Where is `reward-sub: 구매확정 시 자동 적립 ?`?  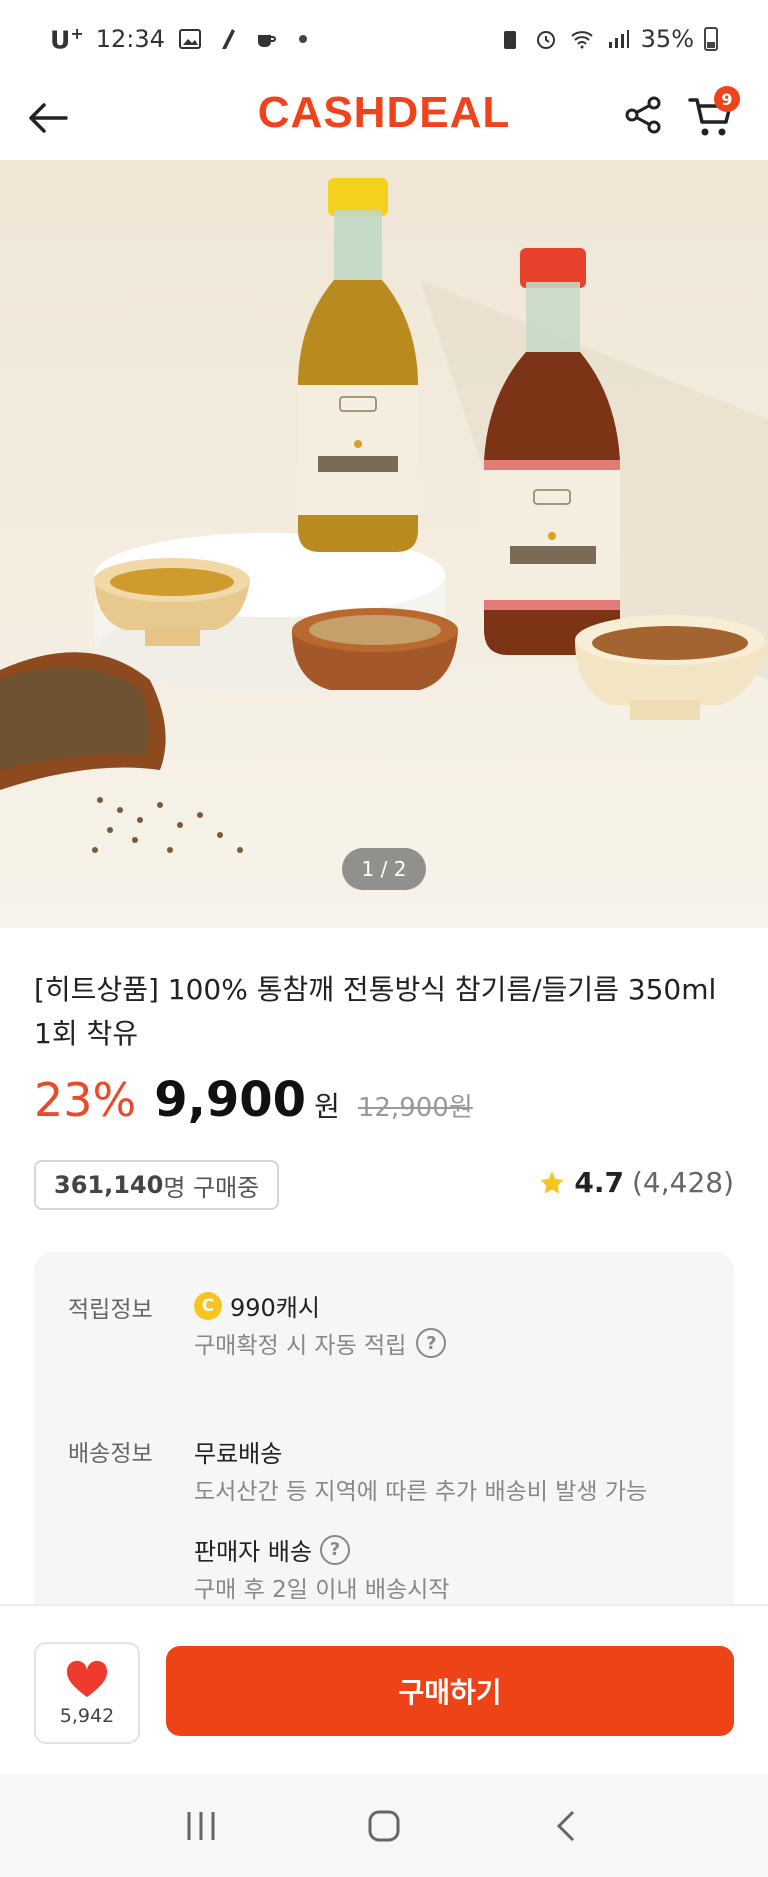
reward-sub: 구매확정 시 자동 적립 ? is located at coordinates (320, 1343).